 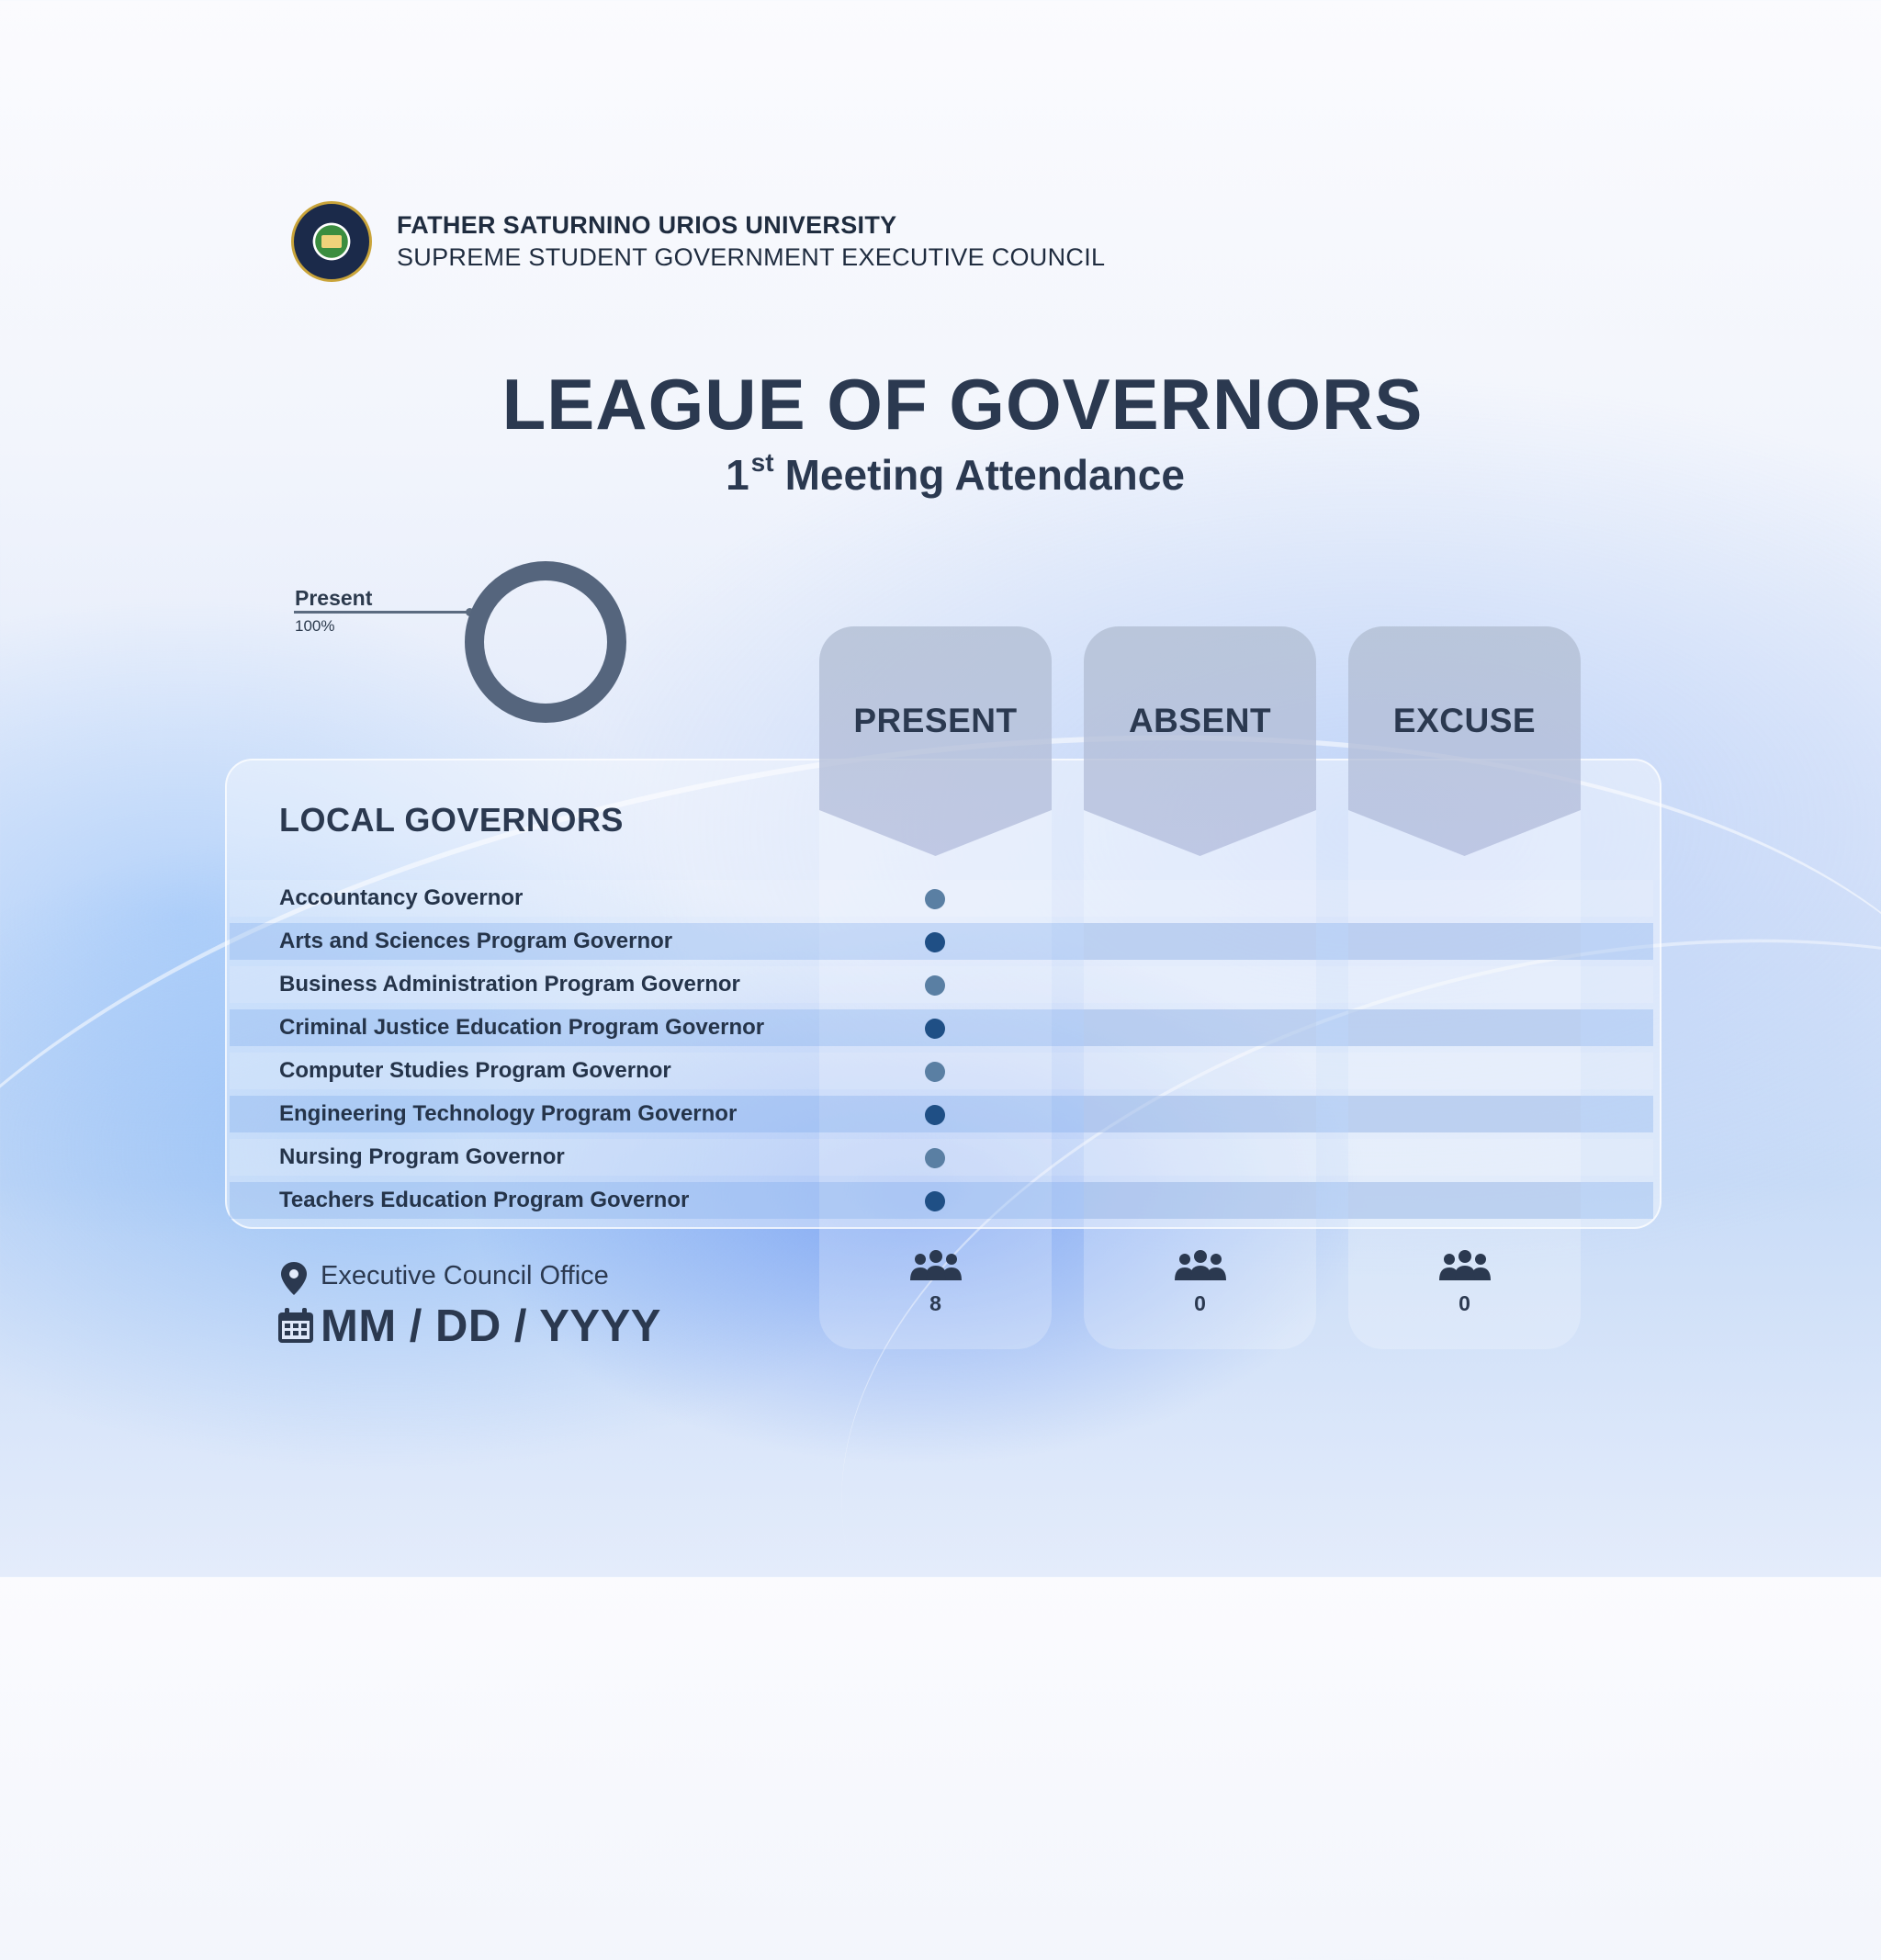 I want to click on governor-row: Nursing Program Governor, so click(x=941, y=1157).